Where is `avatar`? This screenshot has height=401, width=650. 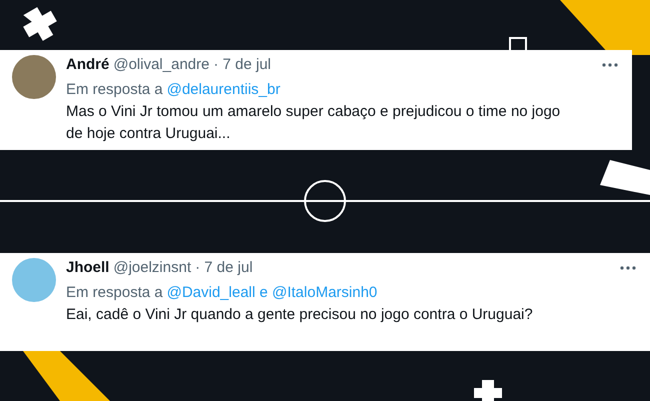
avatar is located at coordinates (34, 77).